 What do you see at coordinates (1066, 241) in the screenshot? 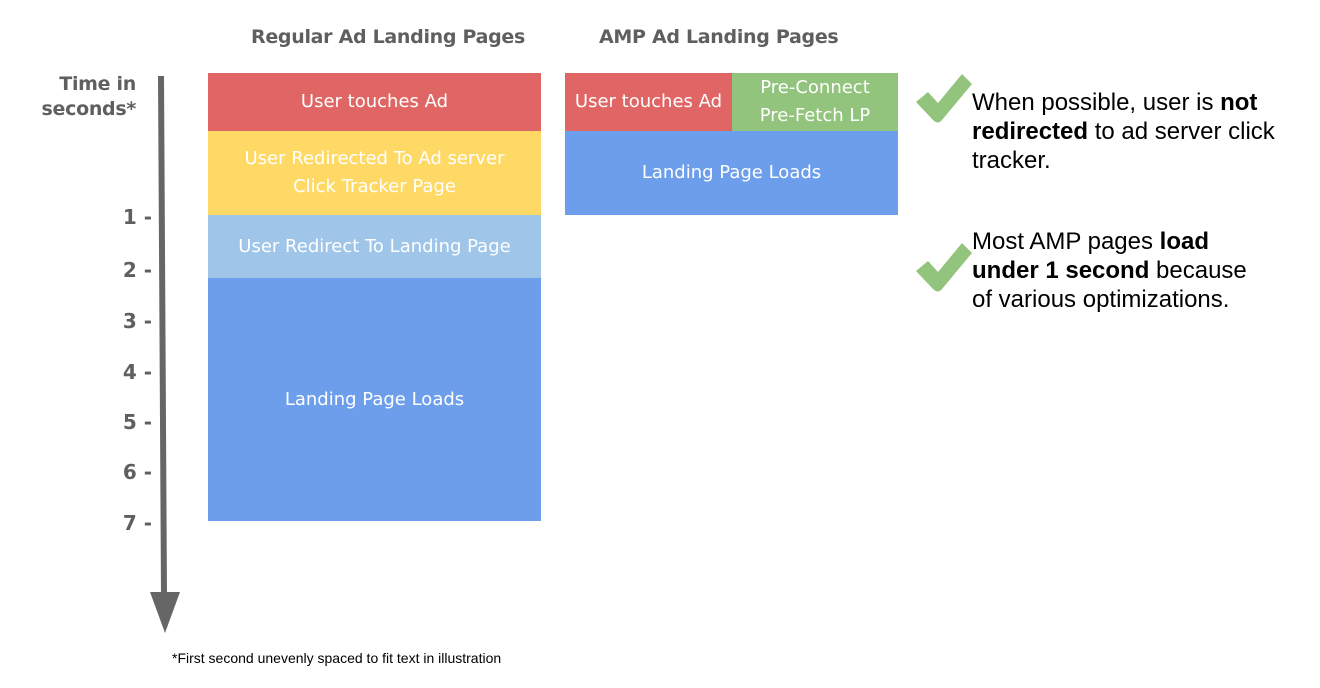
I see `note-text: Most AMP pages` at bounding box center [1066, 241].